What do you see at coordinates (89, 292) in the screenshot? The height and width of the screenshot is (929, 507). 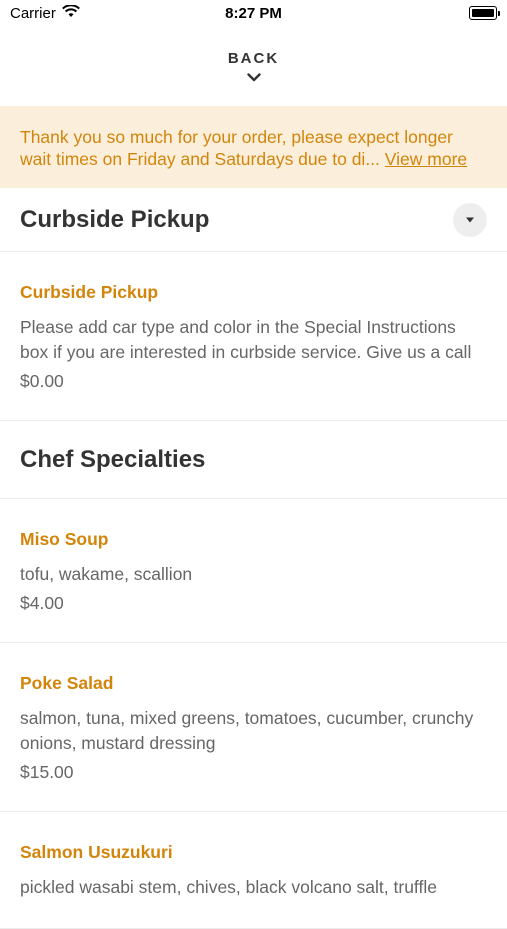 I see `item-name: Curbside Pickup` at bounding box center [89, 292].